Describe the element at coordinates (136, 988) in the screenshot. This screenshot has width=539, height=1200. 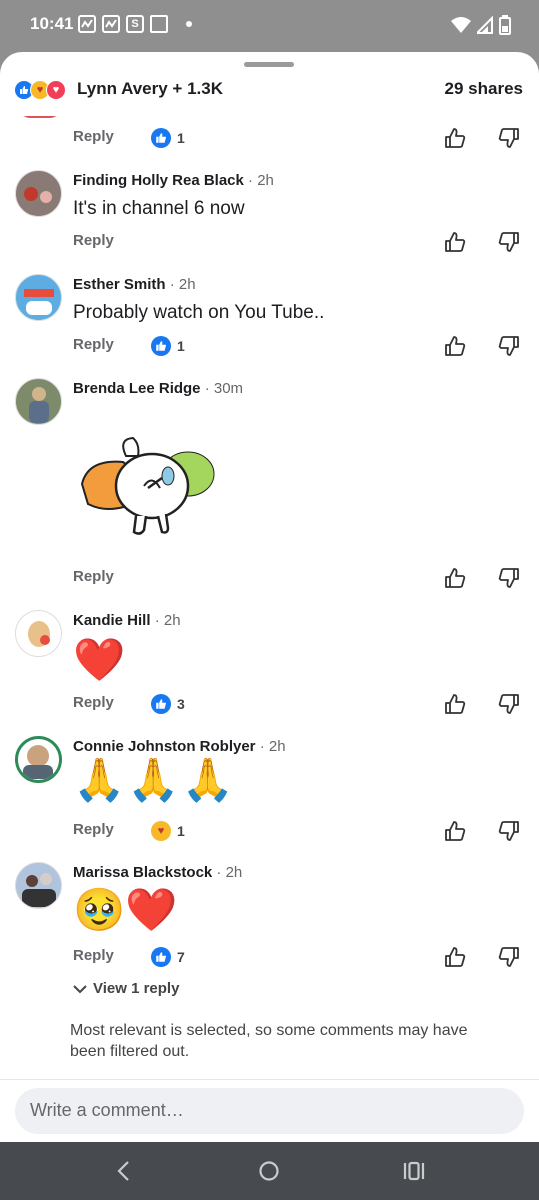
I see `view-replies-label: View 1 reply` at that location.